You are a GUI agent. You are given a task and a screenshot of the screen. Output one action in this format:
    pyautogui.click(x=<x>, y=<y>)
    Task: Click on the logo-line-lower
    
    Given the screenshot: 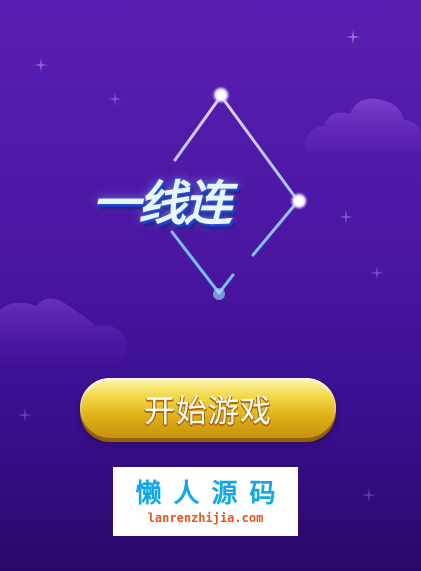 What is the action you would take?
    pyautogui.click(x=202, y=262)
    